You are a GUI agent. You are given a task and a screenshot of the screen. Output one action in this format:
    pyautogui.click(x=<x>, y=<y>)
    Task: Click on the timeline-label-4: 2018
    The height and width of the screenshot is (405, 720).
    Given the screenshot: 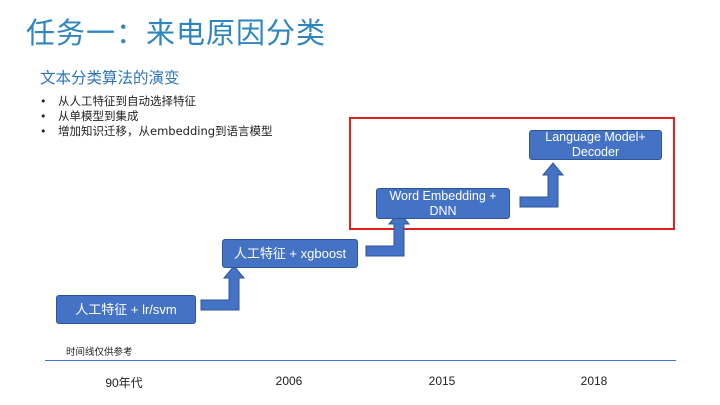 What is the action you would take?
    pyautogui.click(x=594, y=381)
    